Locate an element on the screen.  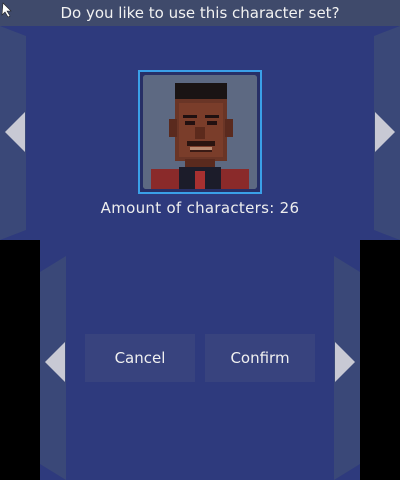
cancel-button: Cancel is located at coordinates (140, 358).